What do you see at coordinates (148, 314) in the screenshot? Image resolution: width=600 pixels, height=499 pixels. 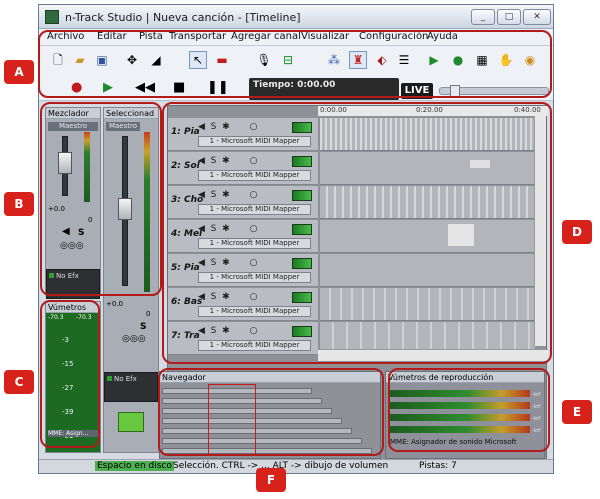 I see `selection-pan-value: 0` at bounding box center [148, 314].